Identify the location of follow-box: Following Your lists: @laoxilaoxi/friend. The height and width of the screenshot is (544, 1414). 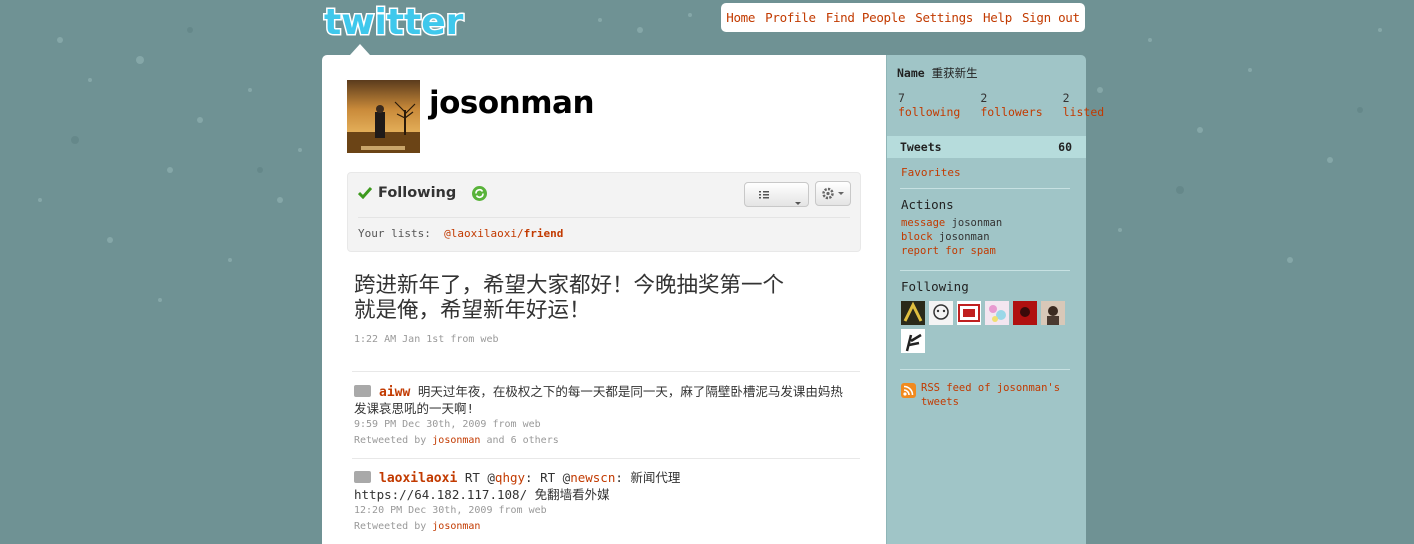
(604, 212).